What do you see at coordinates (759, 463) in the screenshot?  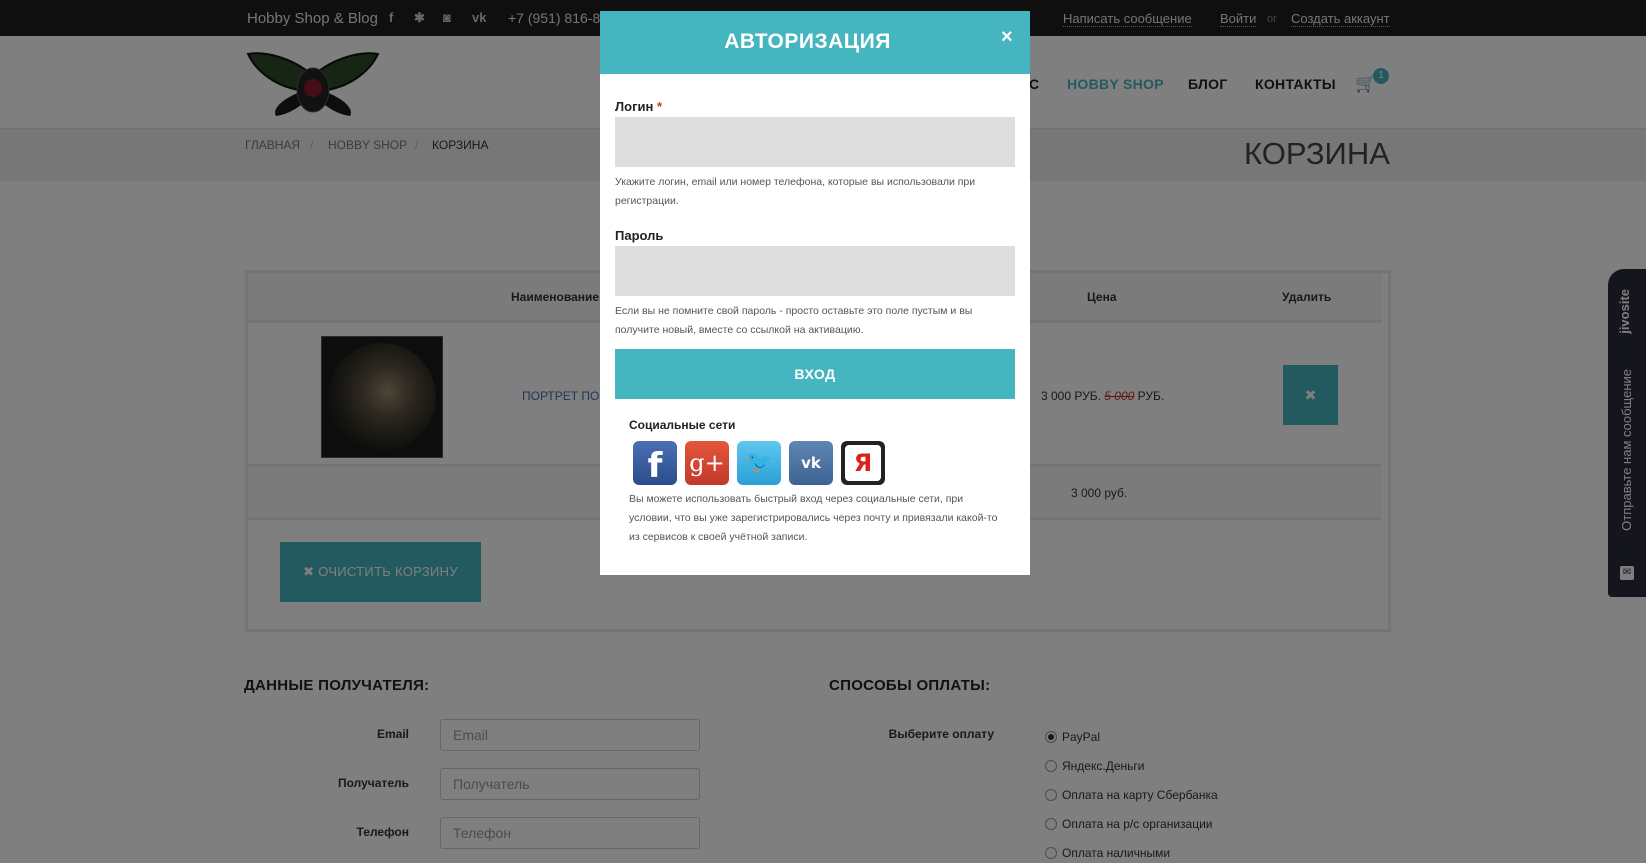 I see `twitter-icon: 🐦` at bounding box center [759, 463].